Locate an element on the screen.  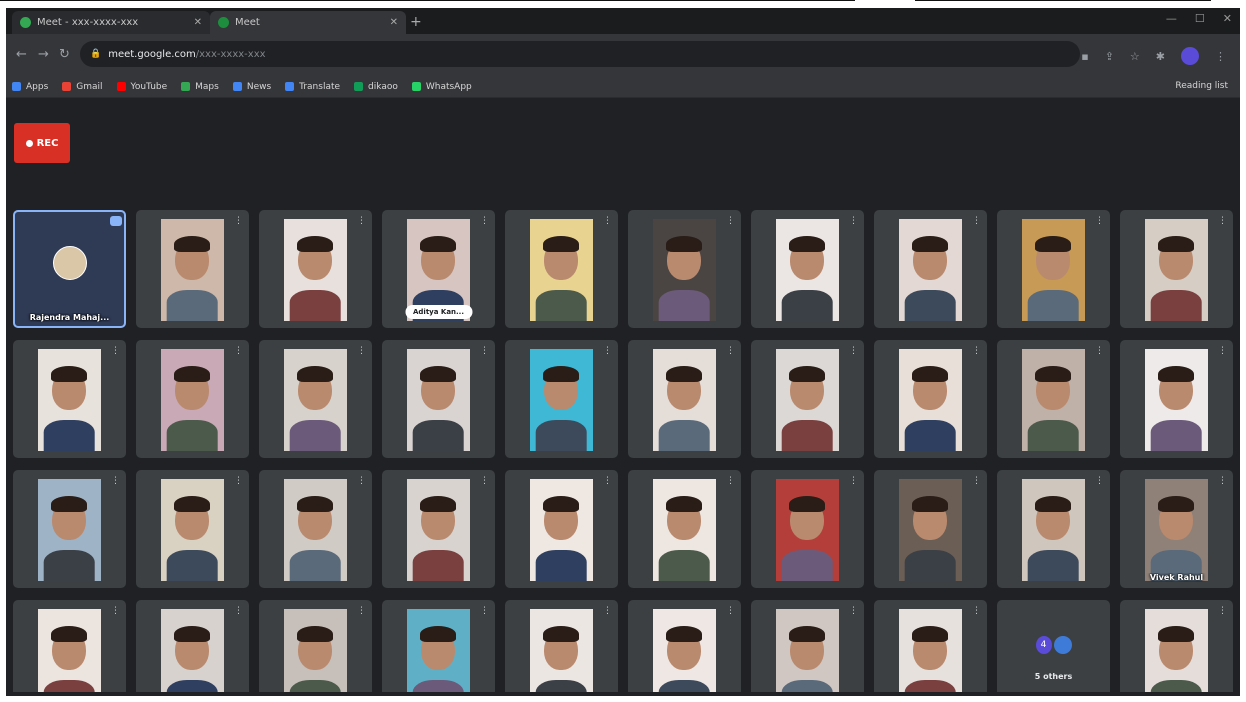
new-tab-button: + is located at coordinates (416, 22).